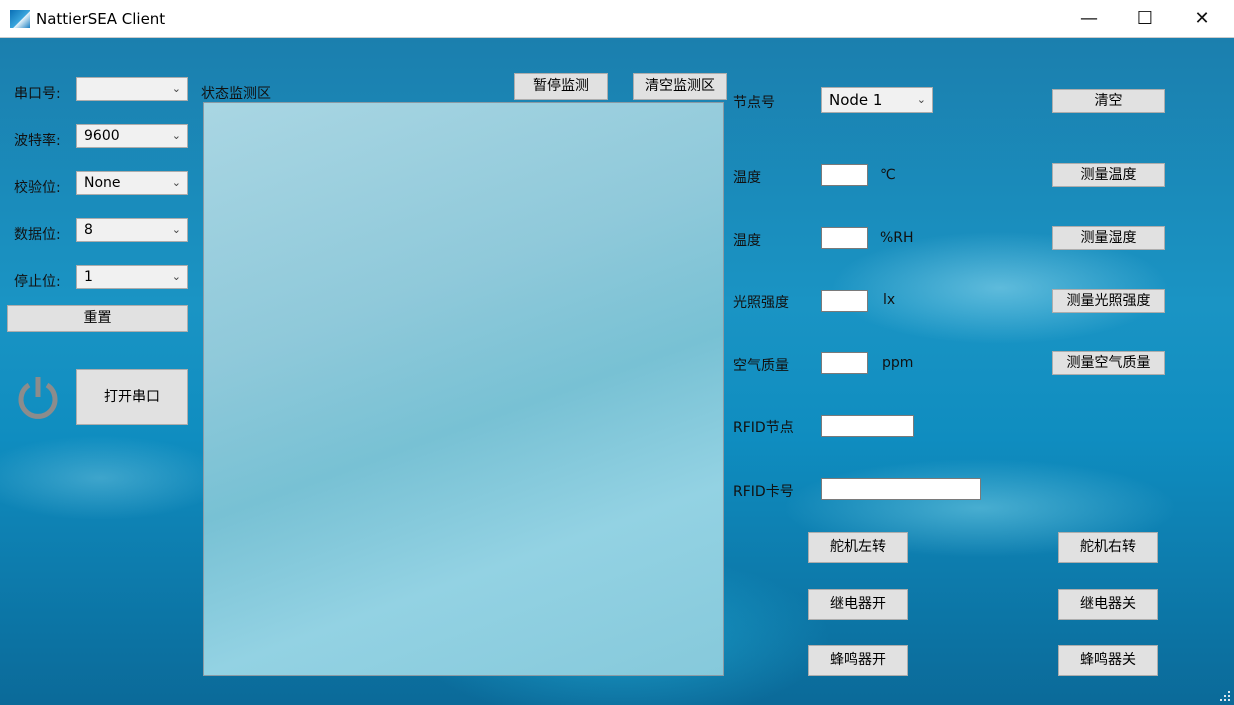 The width and height of the screenshot is (1234, 705). I want to click on clear-monitor-button: 清空监测区, so click(680, 86).